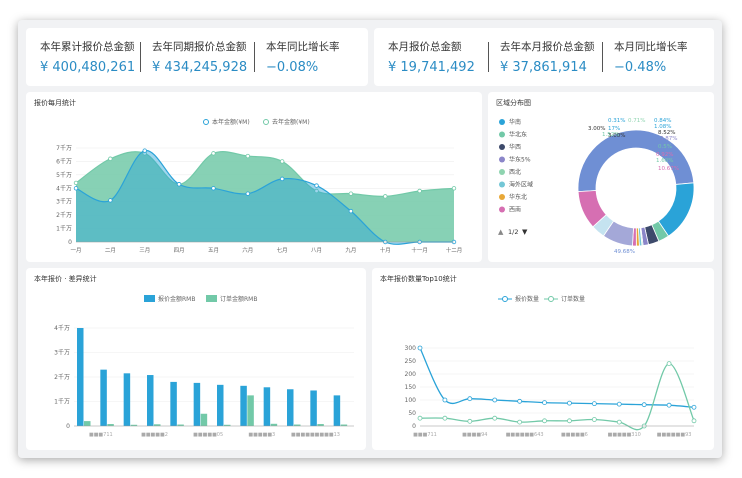 The height and width of the screenshot is (478, 742). Describe the element at coordinates (515, 172) in the screenshot. I see `legend-label: 西北` at that location.